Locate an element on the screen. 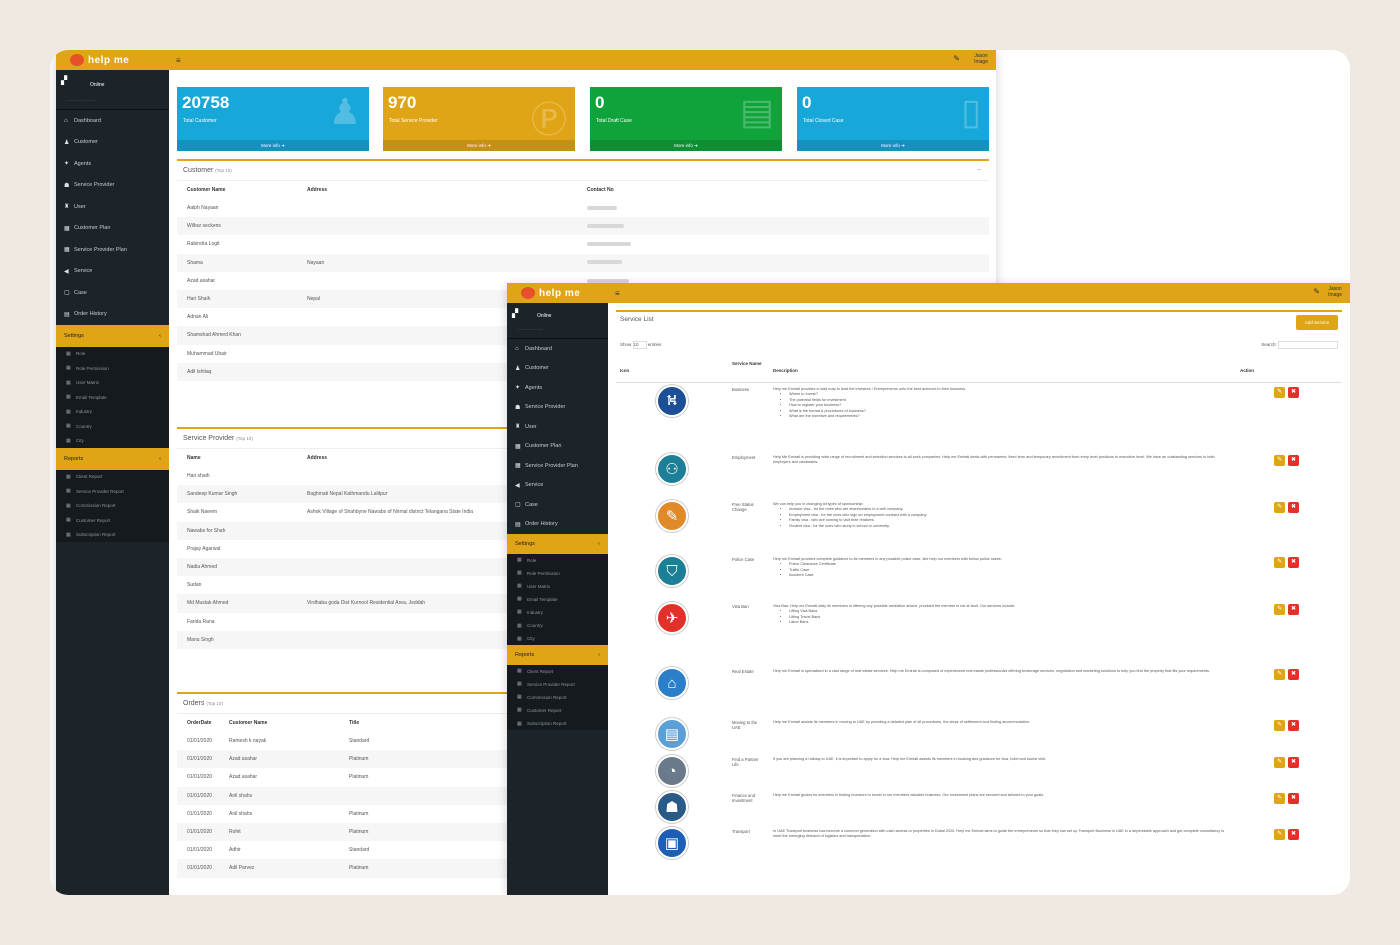  column-header: Action is located at coordinates (1247, 370).